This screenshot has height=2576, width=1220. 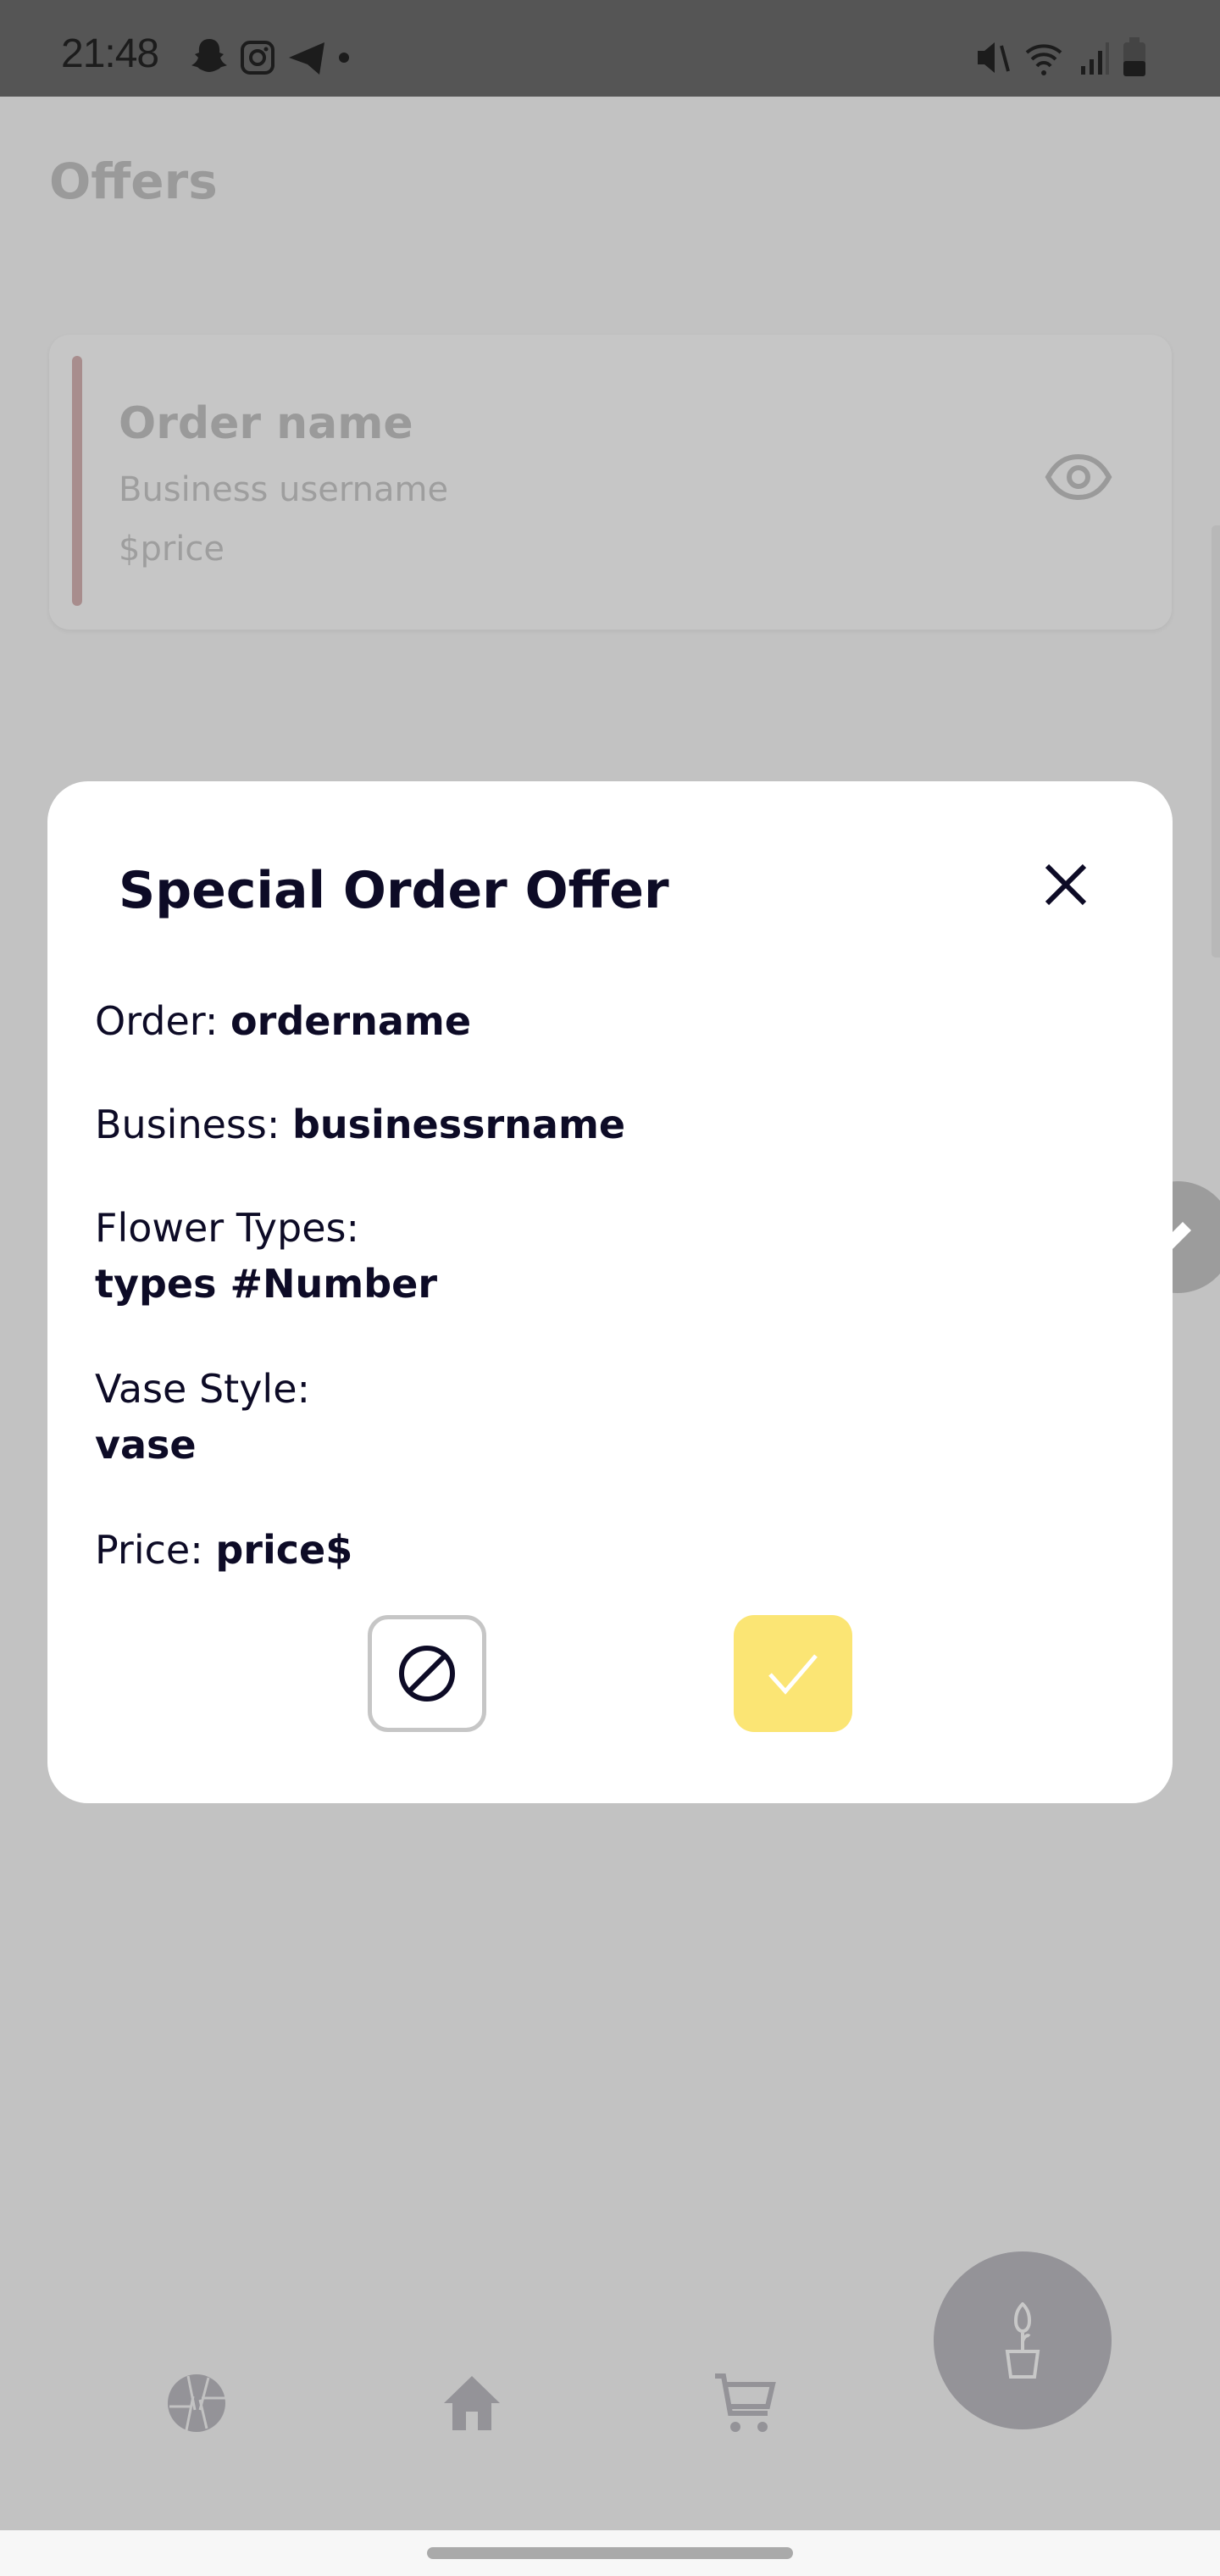 What do you see at coordinates (610, 48) in the screenshot?
I see `status-bar: 21:48` at bounding box center [610, 48].